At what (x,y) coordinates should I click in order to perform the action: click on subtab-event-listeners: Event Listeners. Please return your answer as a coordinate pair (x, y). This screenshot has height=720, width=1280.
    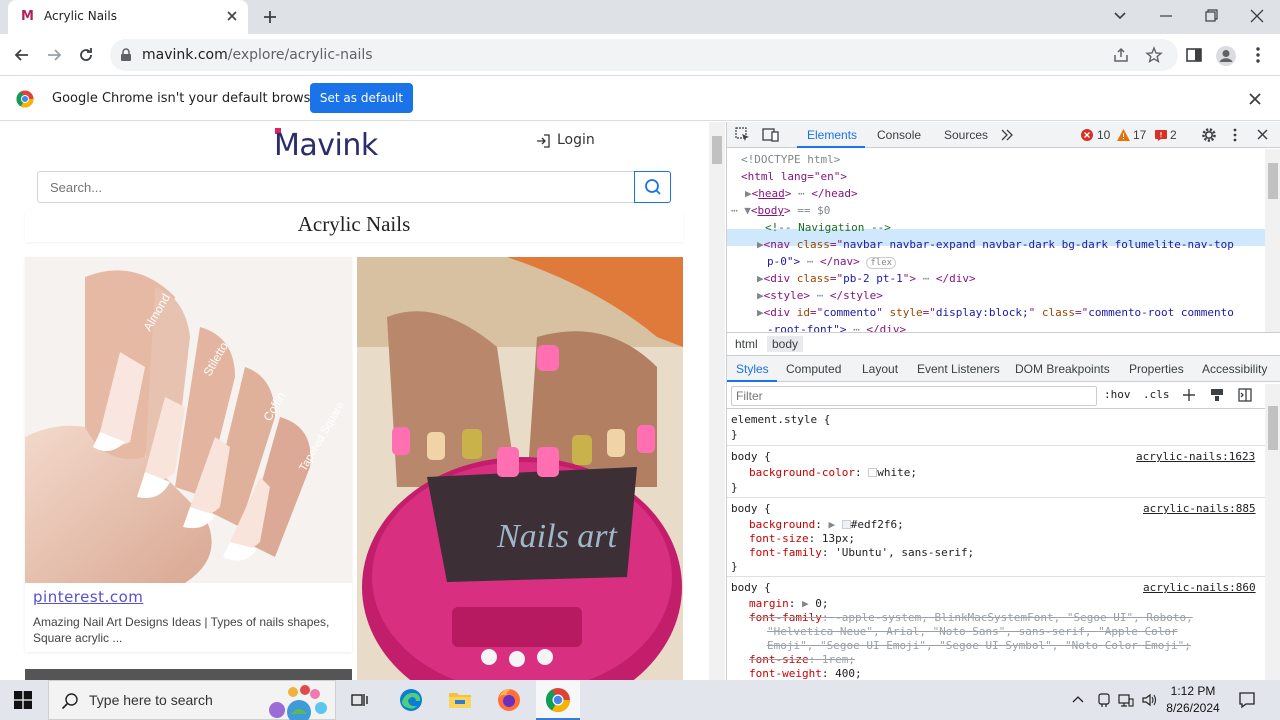
    Looking at the image, I should click on (958, 369).